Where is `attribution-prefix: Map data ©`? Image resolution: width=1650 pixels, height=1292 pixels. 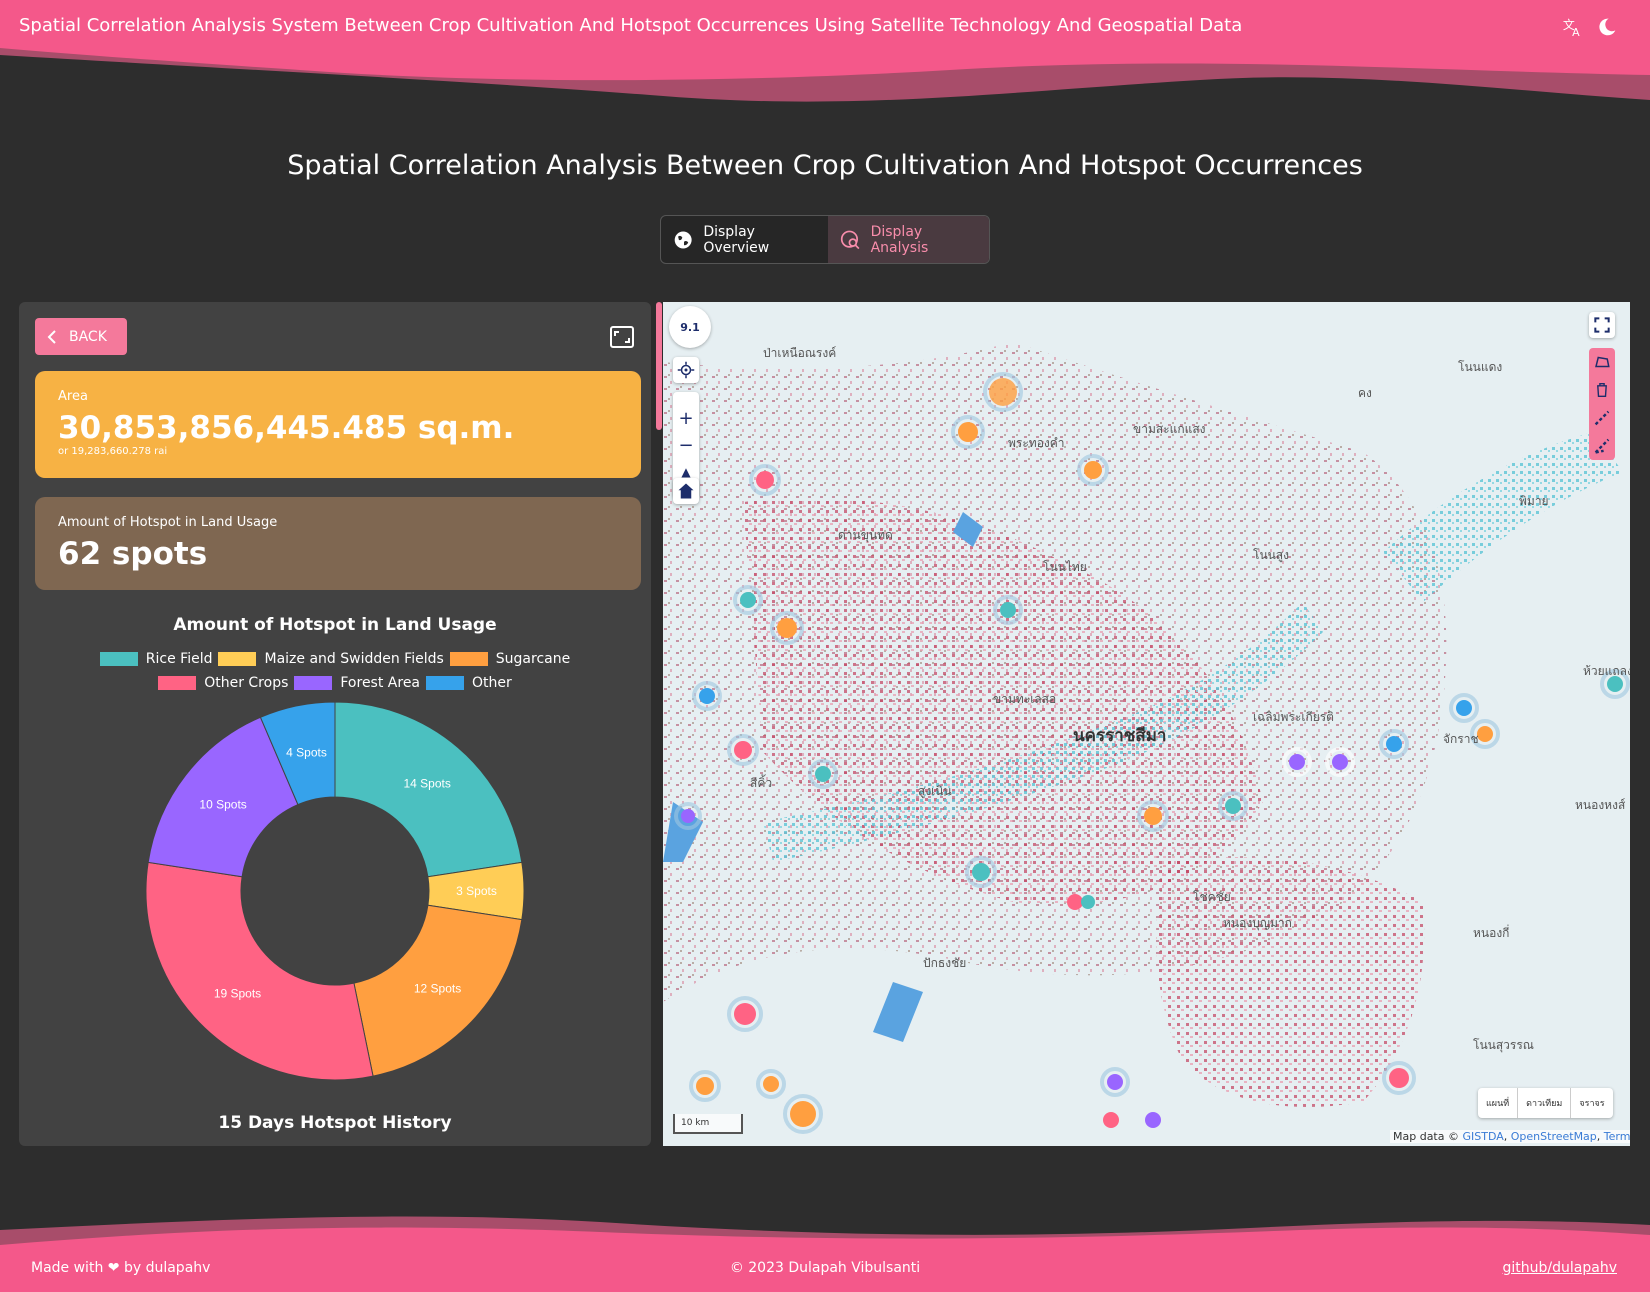
attribution-prefix: Map data © is located at coordinates (1426, 1136).